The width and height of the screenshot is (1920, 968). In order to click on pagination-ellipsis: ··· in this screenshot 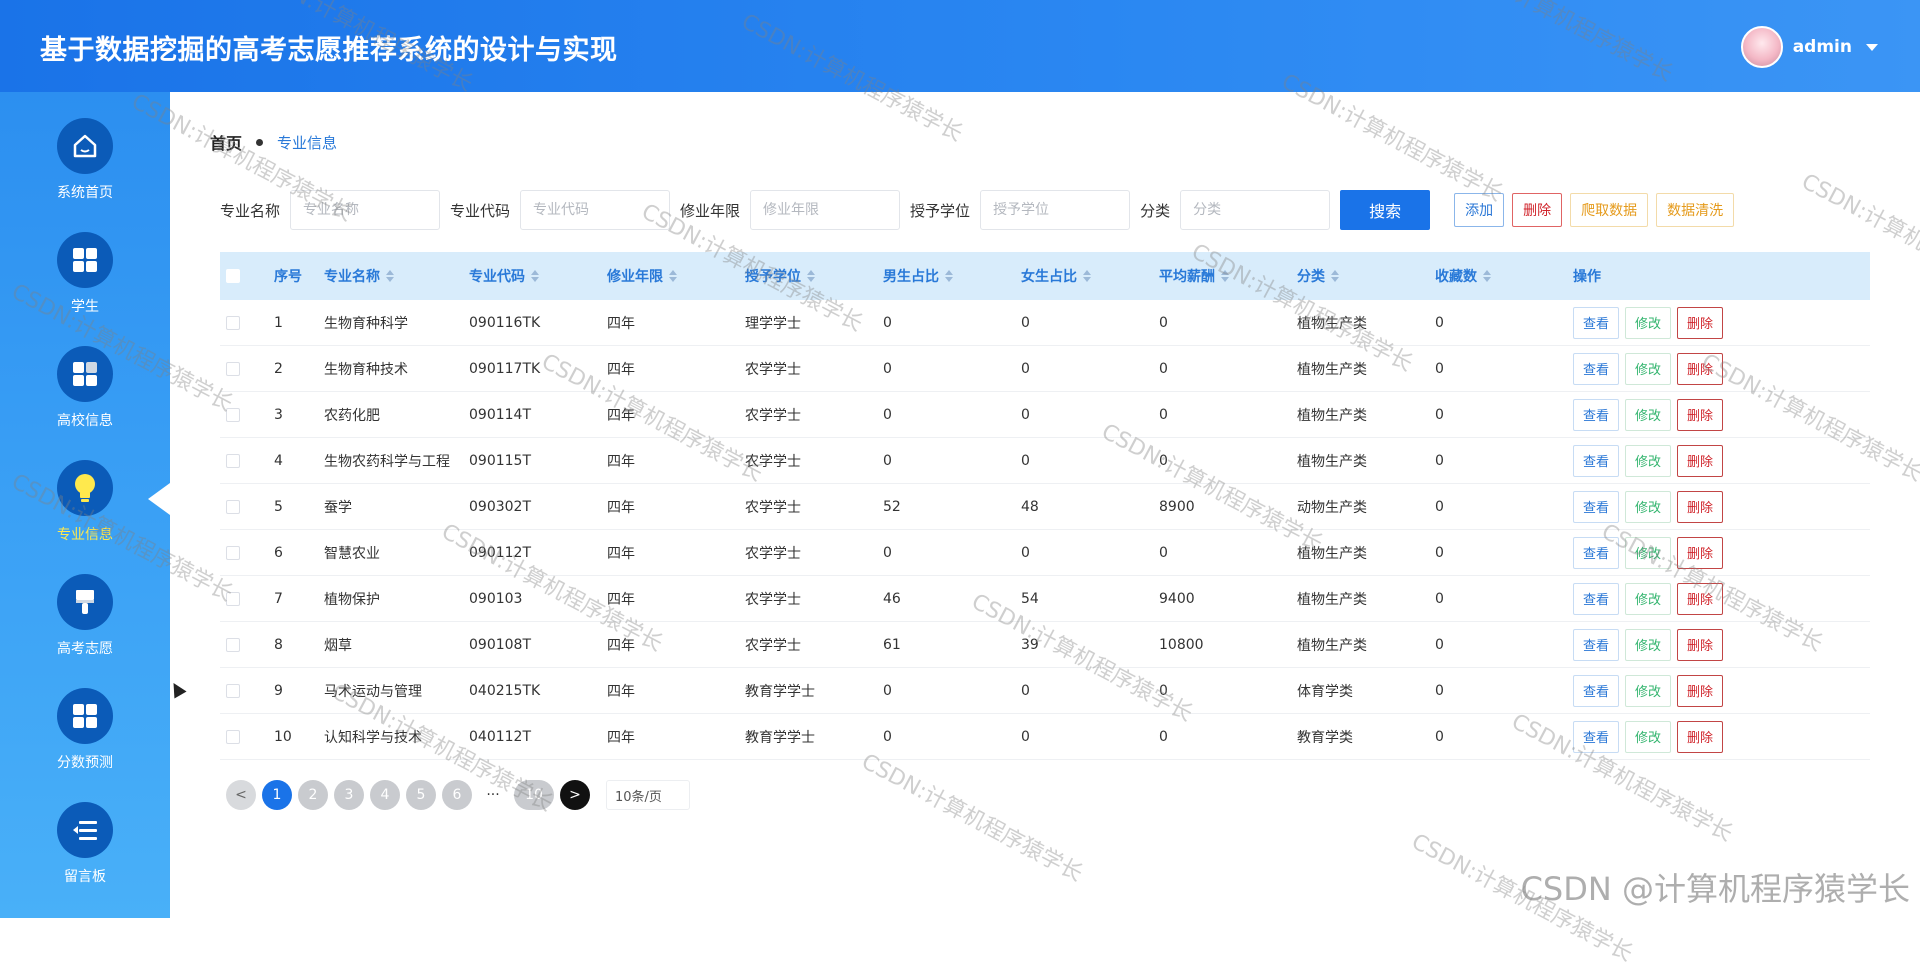, I will do `click(493, 795)`.